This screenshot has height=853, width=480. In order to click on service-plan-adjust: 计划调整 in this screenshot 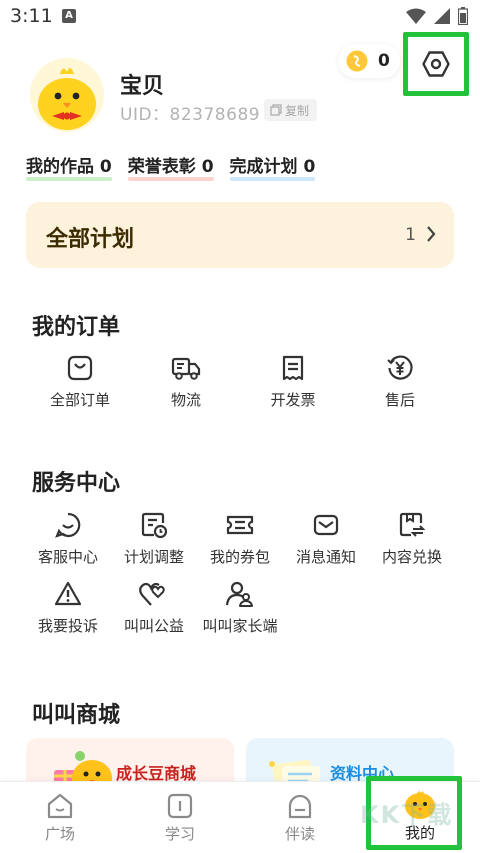, I will do `click(154, 539)`.